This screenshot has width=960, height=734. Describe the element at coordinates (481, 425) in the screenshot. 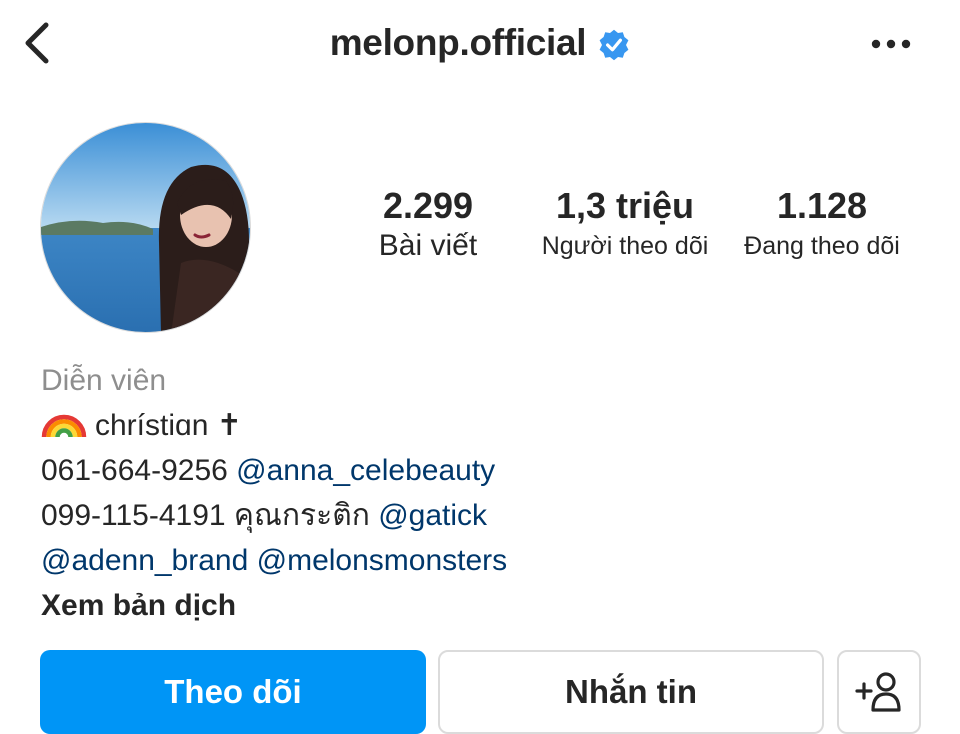

I see `bio-line-1: chrístiɑn ✝` at that location.